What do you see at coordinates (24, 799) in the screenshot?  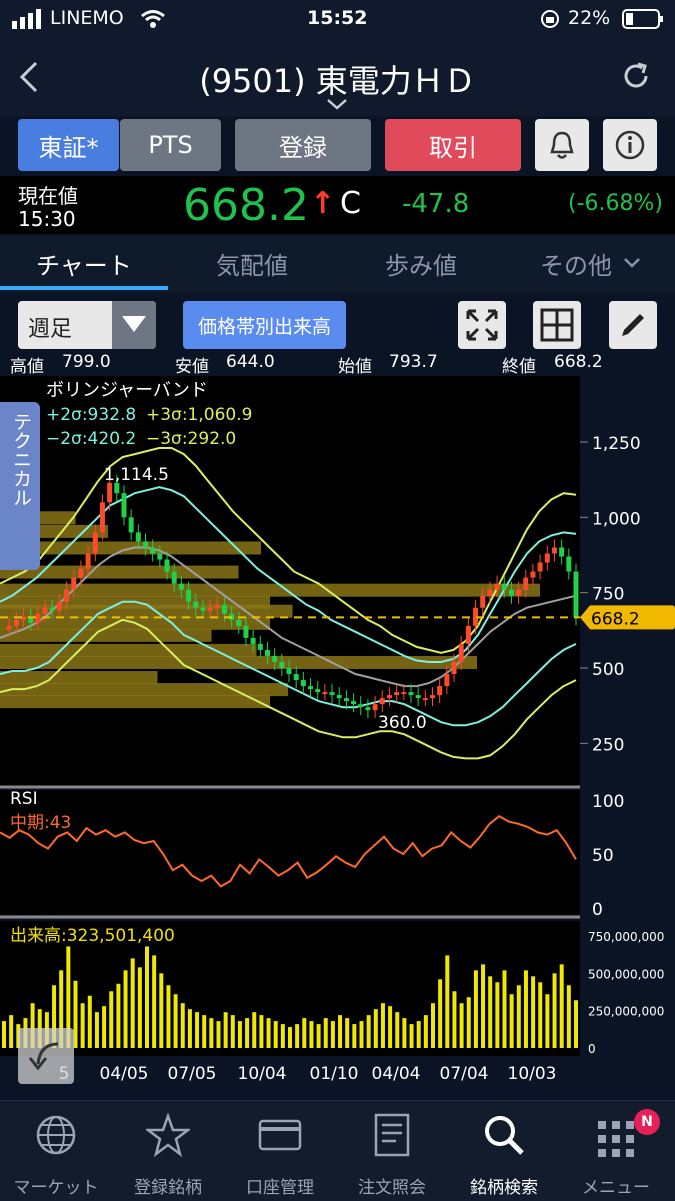 I see `rsi-title: RSI` at bounding box center [24, 799].